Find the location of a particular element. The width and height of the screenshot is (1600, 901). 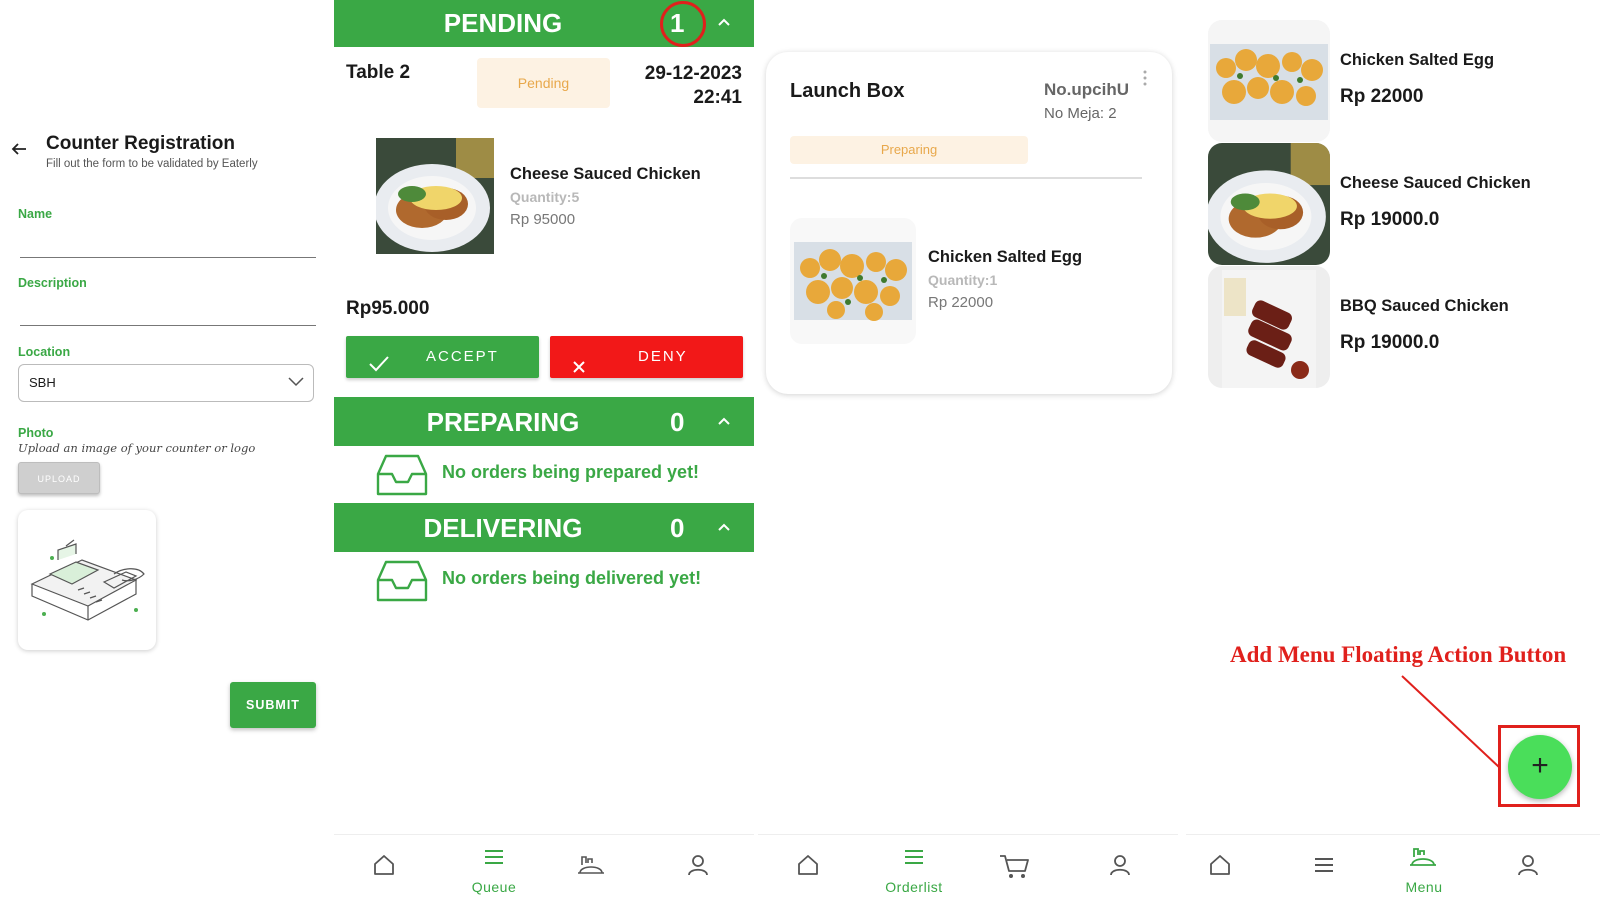

cart-icon is located at coordinates (1014, 866).